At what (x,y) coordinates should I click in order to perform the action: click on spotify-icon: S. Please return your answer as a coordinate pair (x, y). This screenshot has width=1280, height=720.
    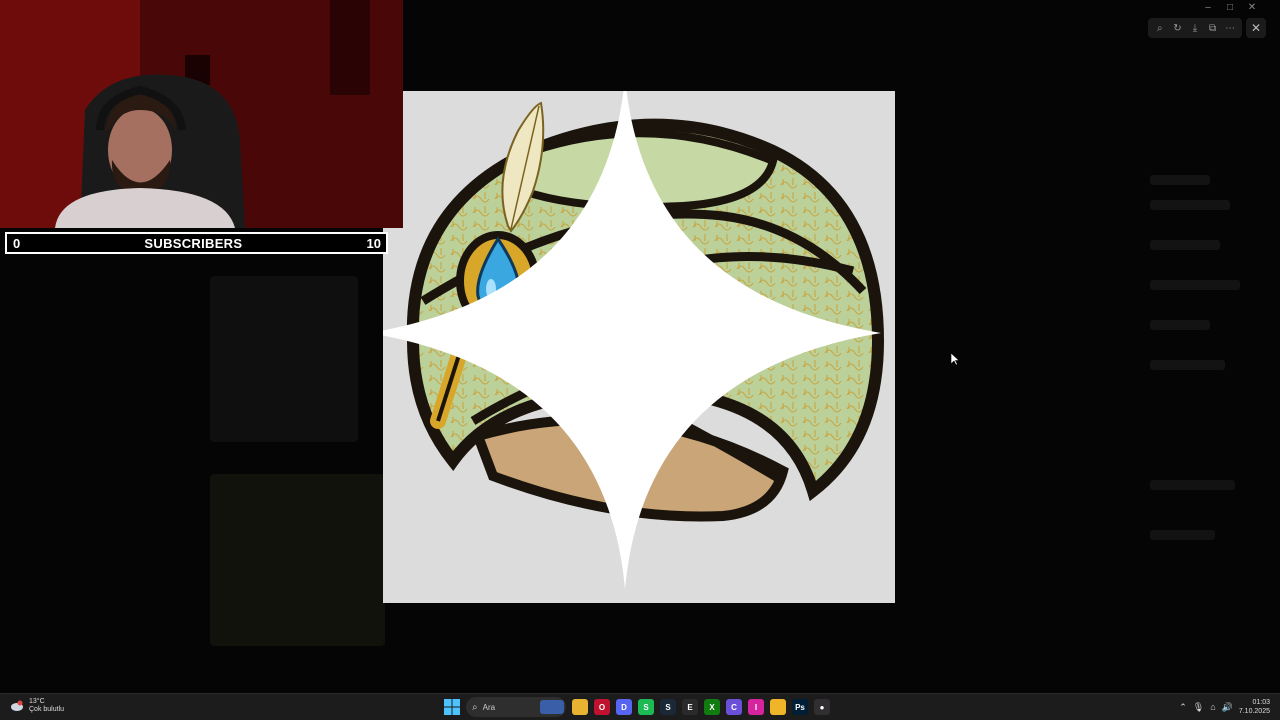
    Looking at the image, I should click on (646, 707).